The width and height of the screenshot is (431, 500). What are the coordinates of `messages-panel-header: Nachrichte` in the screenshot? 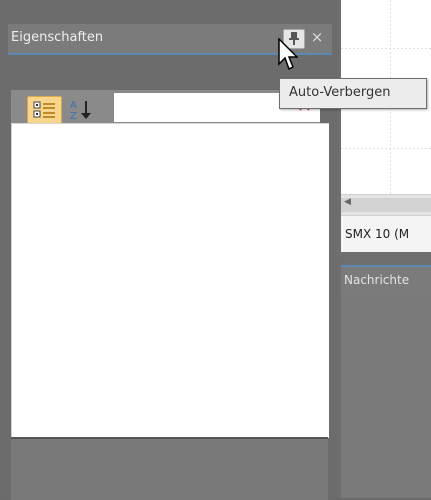 It's located at (386, 281).